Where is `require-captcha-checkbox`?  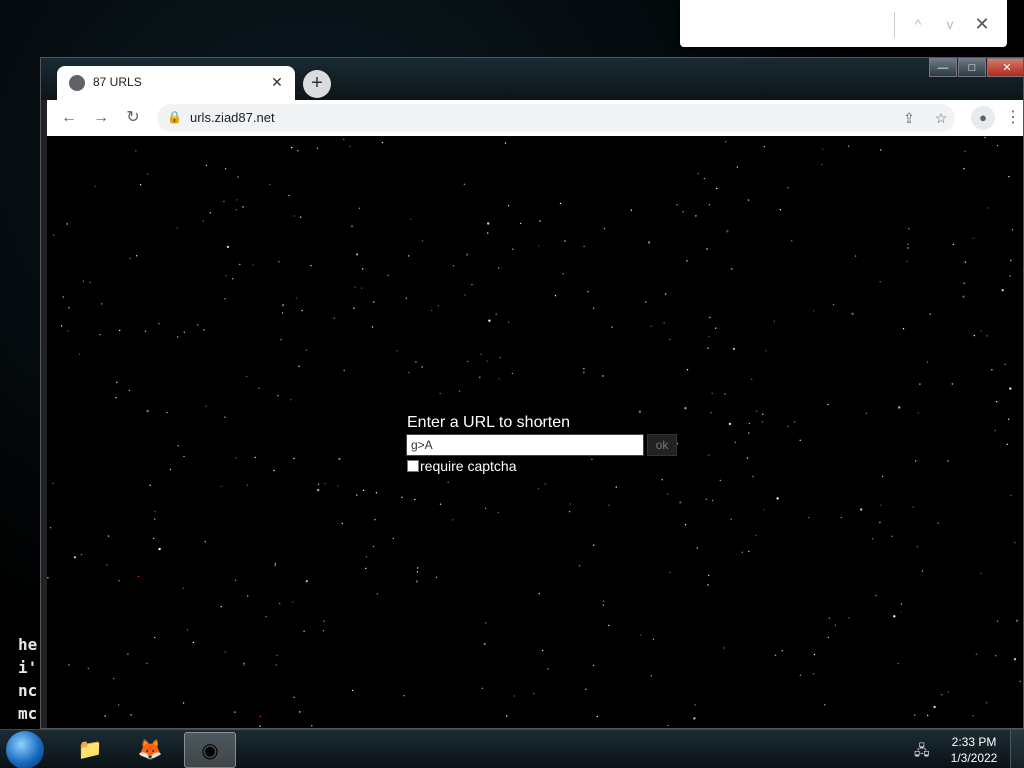 require-captcha-checkbox is located at coordinates (413, 466).